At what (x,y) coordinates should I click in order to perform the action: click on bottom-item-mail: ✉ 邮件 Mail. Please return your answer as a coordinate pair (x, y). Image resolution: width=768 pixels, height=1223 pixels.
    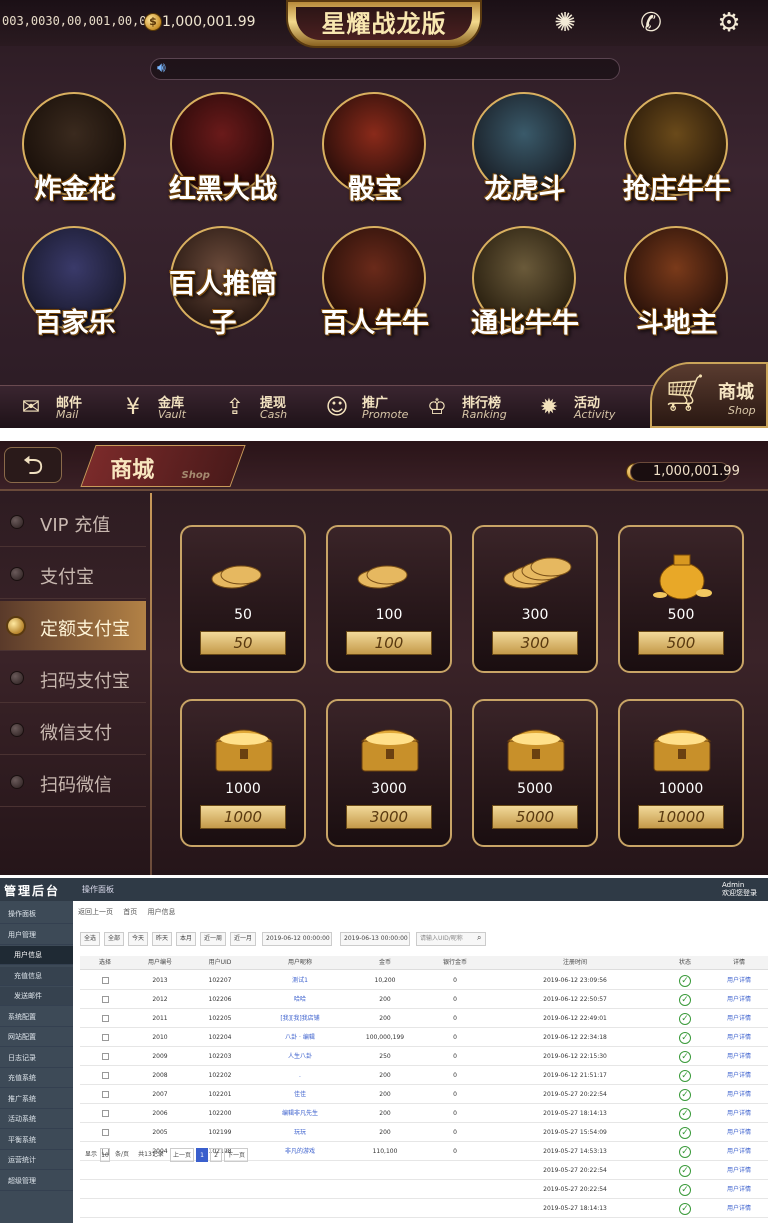
    Looking at the image, I should click on (64, 408).